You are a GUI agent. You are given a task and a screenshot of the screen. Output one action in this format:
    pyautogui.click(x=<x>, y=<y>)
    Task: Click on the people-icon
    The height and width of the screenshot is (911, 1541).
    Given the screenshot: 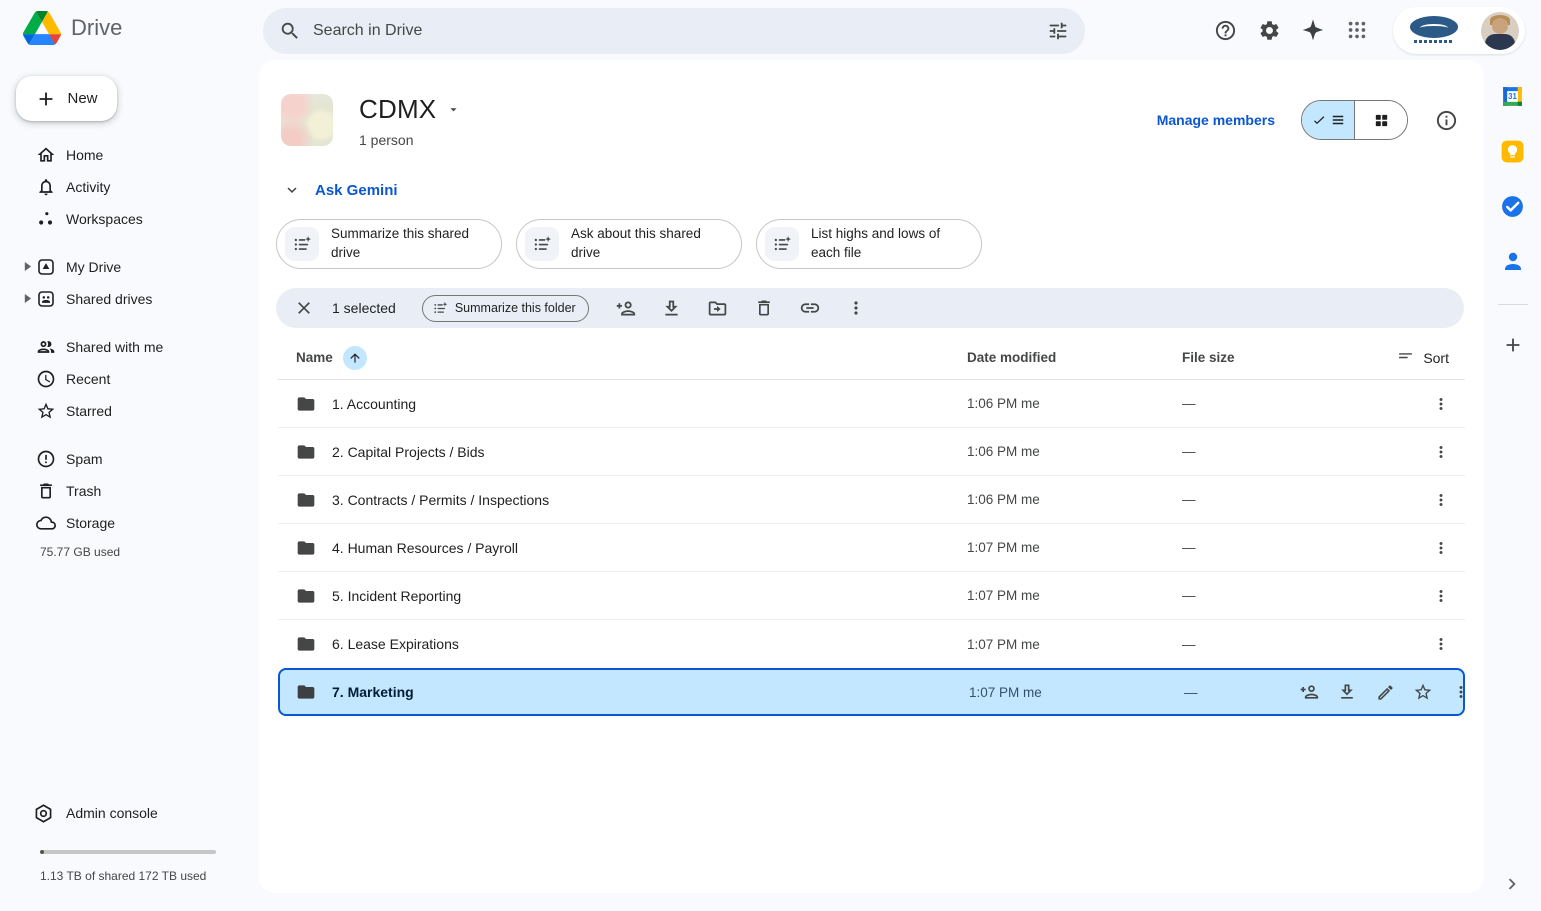 What is the action you would take?
    pyautogui.click(x=46, y=347)
    